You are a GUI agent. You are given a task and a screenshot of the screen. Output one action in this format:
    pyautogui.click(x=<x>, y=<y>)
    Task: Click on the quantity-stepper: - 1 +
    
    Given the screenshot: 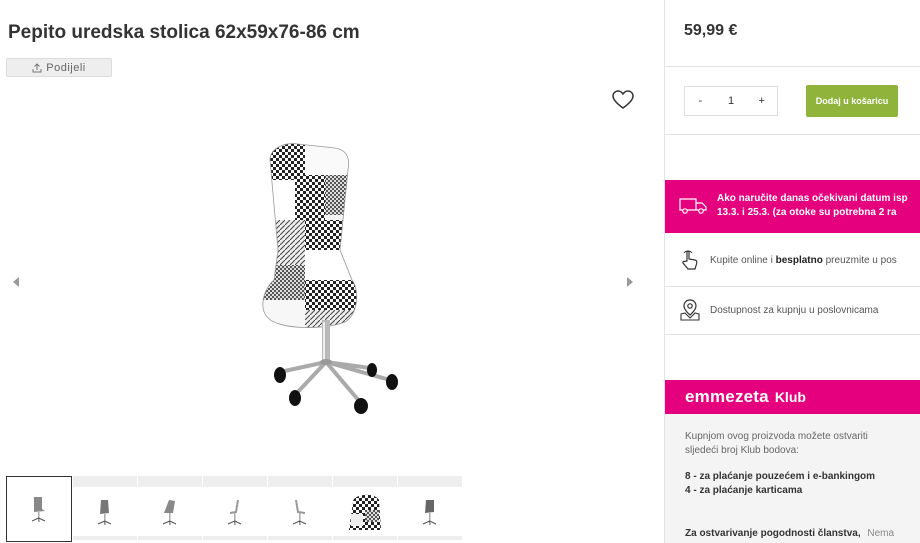 What is the action you would take?
    pyautogui.click(x=731, y=101)
    